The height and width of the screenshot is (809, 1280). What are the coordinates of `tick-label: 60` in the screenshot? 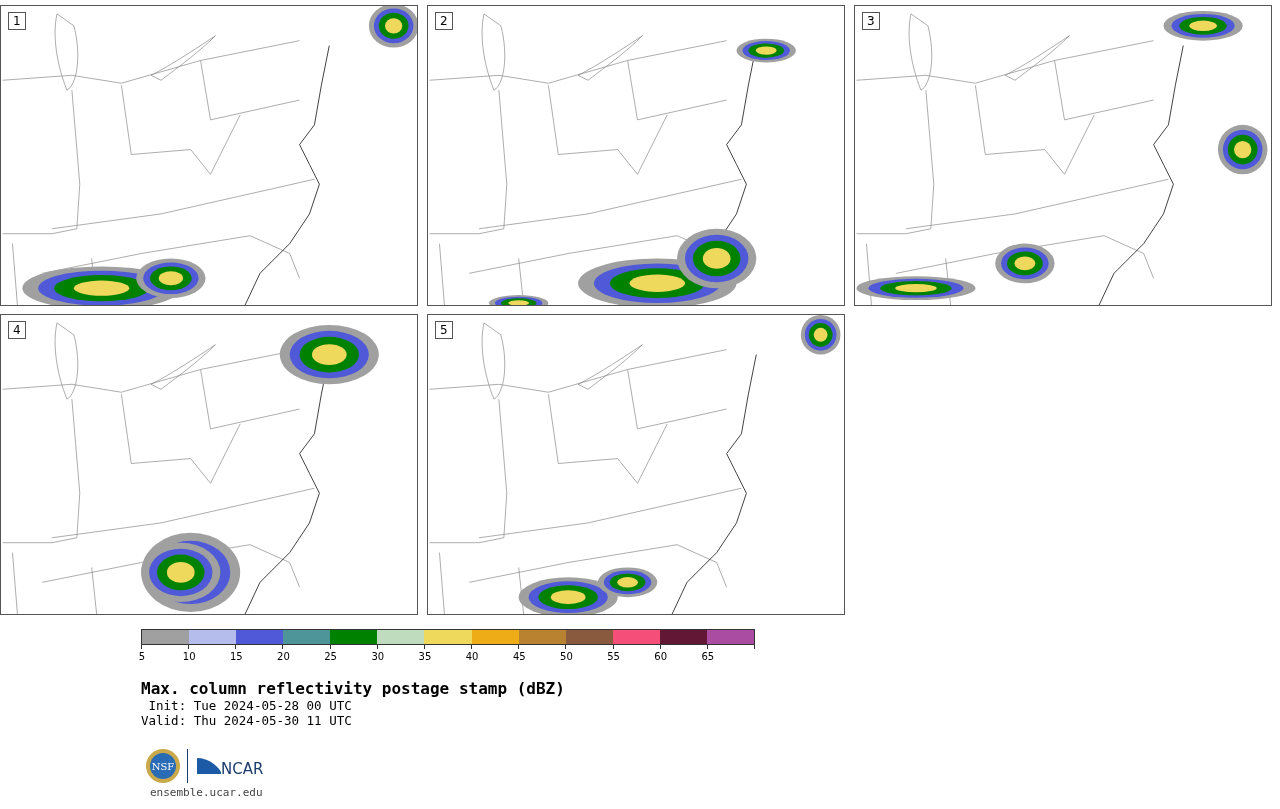 It's located at (661, 656).